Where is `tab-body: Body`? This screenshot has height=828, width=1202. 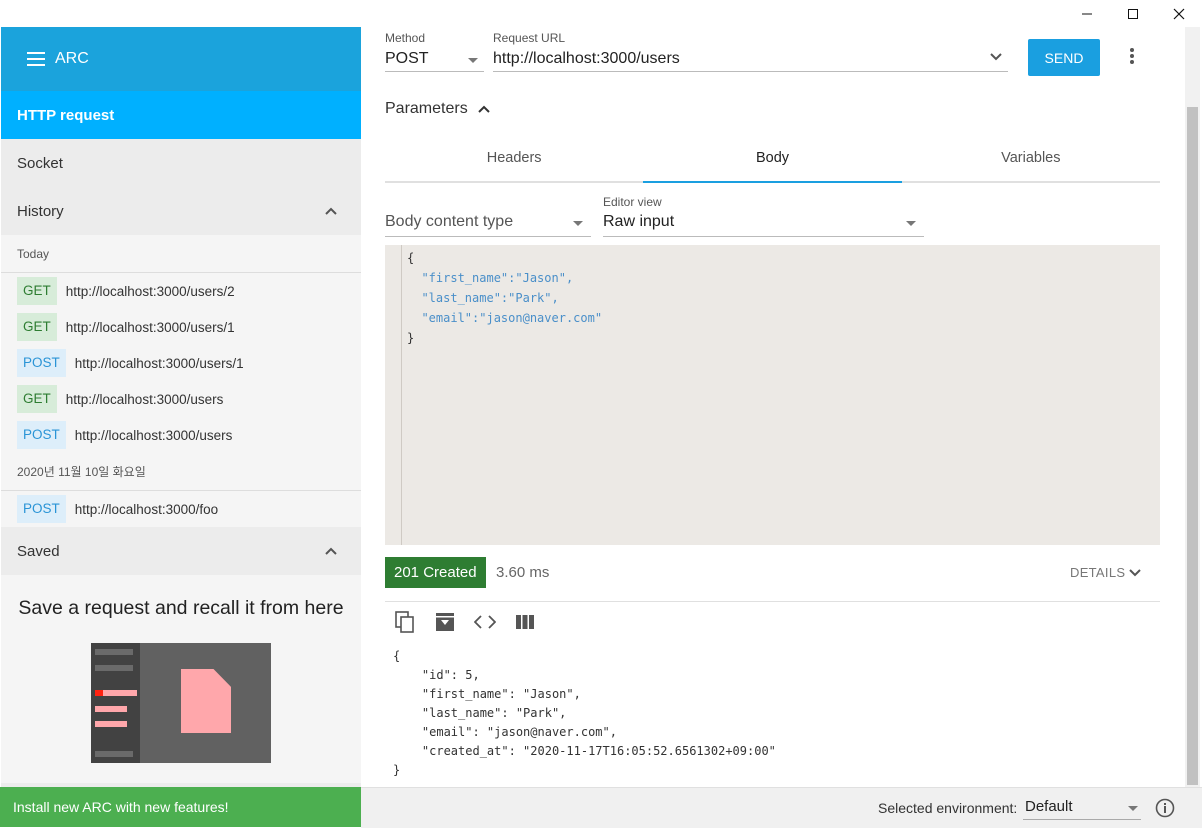 tab-body: Body is located at coordinates (772, 159).